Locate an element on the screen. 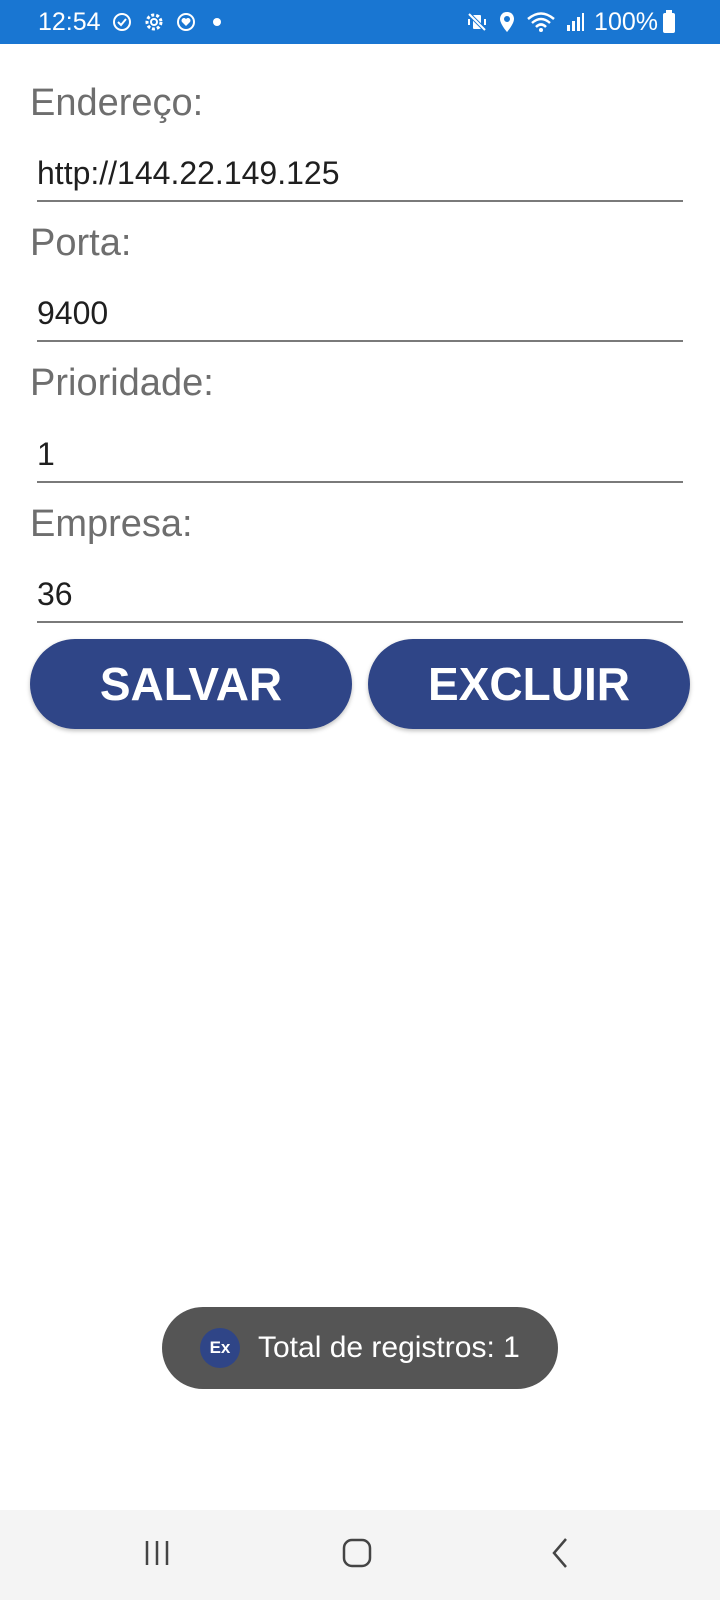  port-label: Porta: is located at coordinates (81, 243).